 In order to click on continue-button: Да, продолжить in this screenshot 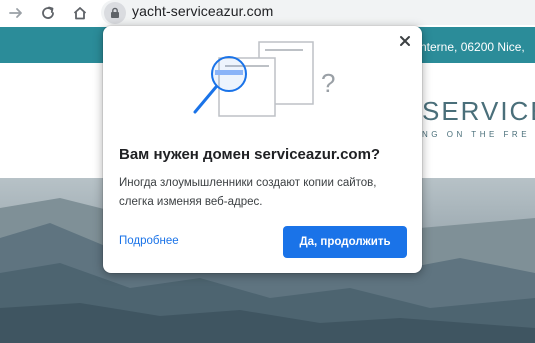, I will do `click(345, 242)`.